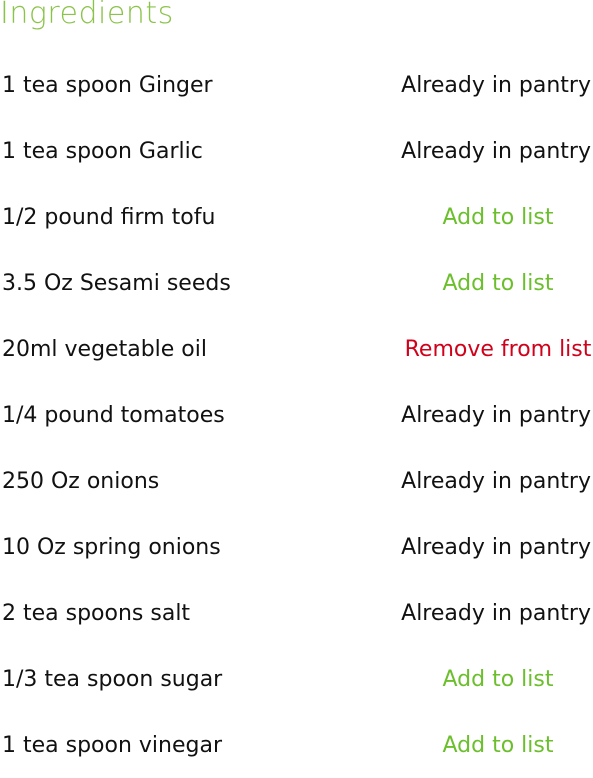 Image resolution: width=593 pixels, height=778 pixels. I want to click on remove-from-list-button: Remove from list, so click(498, 349).